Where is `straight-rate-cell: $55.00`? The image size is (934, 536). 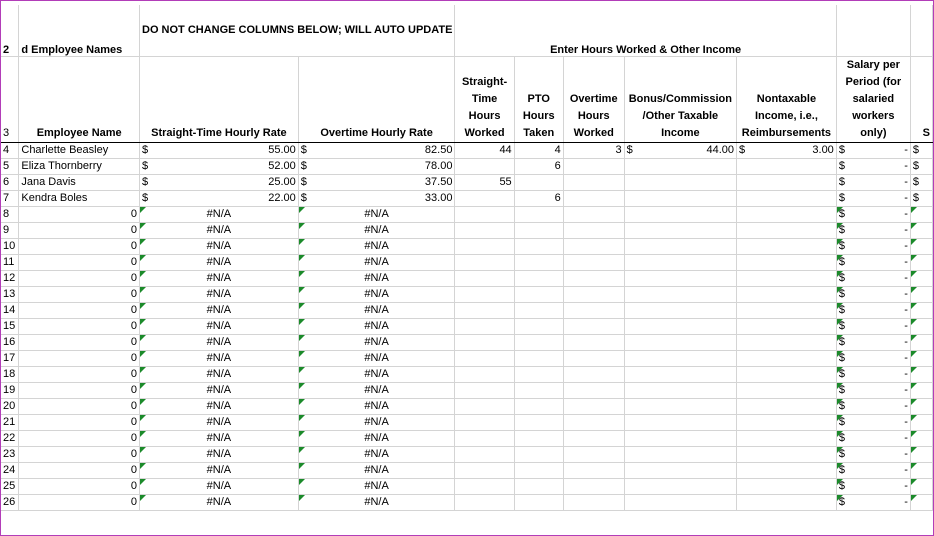
straight-rate-cell: $55.00 is located at coordinates (219, 150).